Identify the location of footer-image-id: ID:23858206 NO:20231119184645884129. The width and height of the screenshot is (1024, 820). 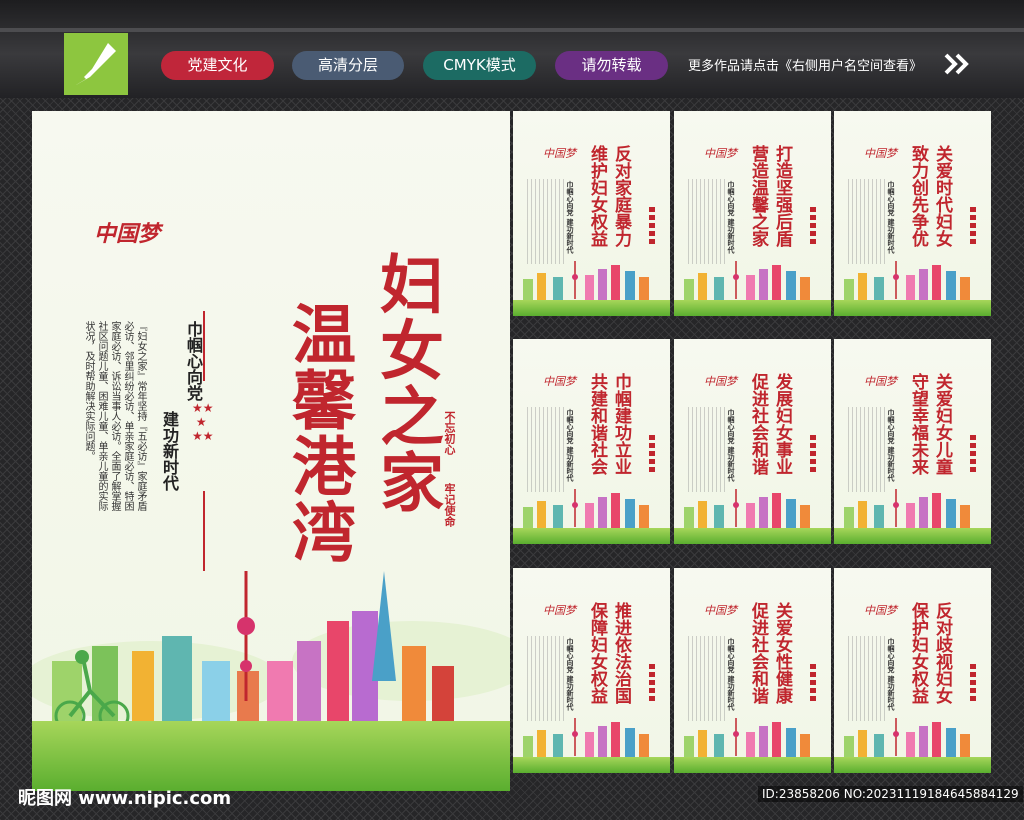
(890, 794).